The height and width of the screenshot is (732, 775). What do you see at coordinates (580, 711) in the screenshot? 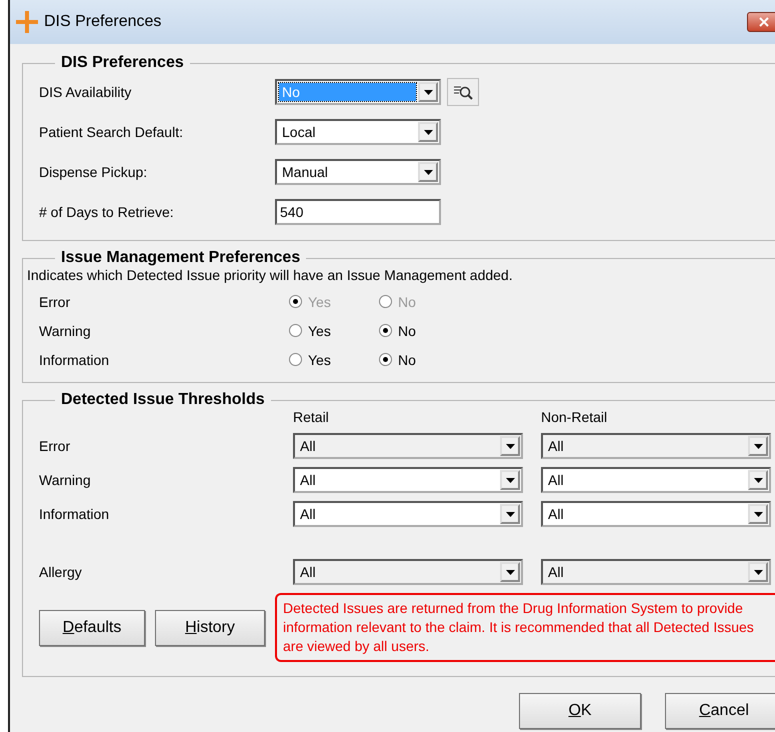
I see `dialog-button: OK` at bounding box center [580, 711].